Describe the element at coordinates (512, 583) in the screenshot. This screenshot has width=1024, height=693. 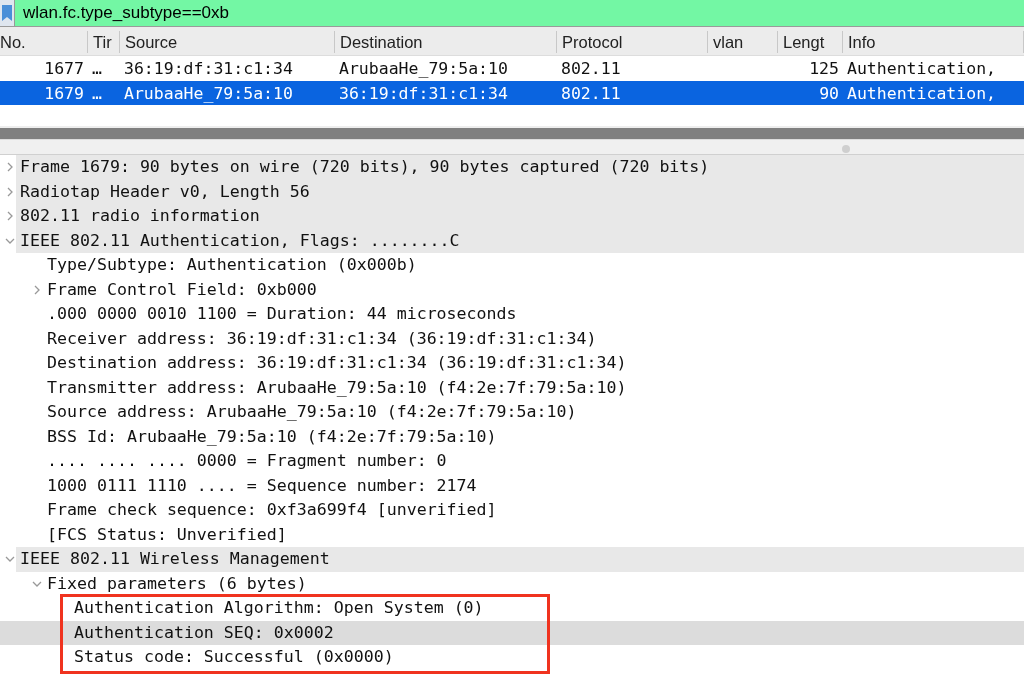
I see `tree-row: Fixed parameters (6 bytes)` at that location.